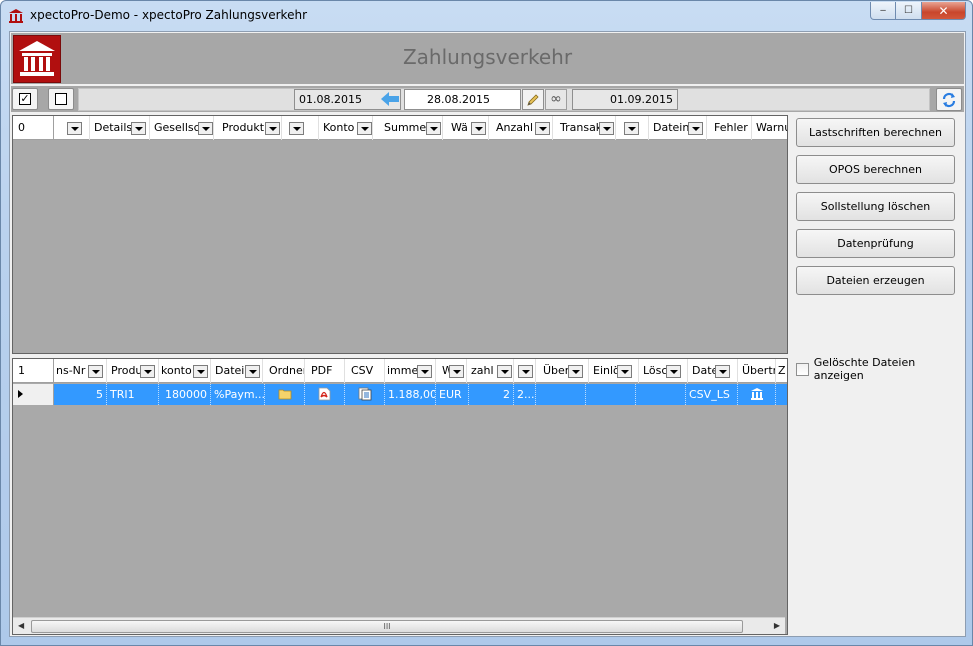  I want to click on horizontal-scrollbar: ◀ III ▶, so click(399, 625).